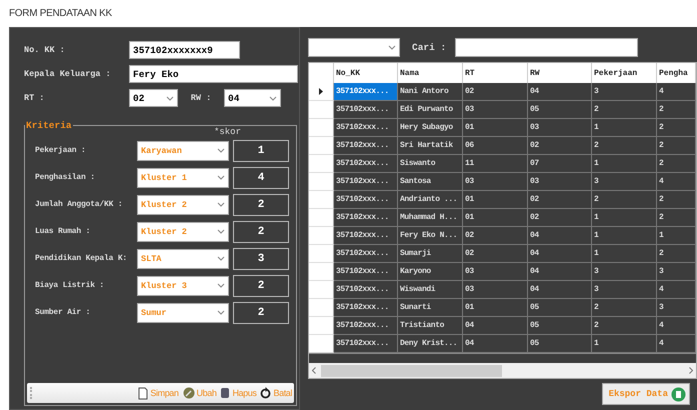 Image resolution: width=697 pixels, height=410 pixels. Describe the element at coordinates (354, 47) in the screenshot. I see `dropdown` at that location.